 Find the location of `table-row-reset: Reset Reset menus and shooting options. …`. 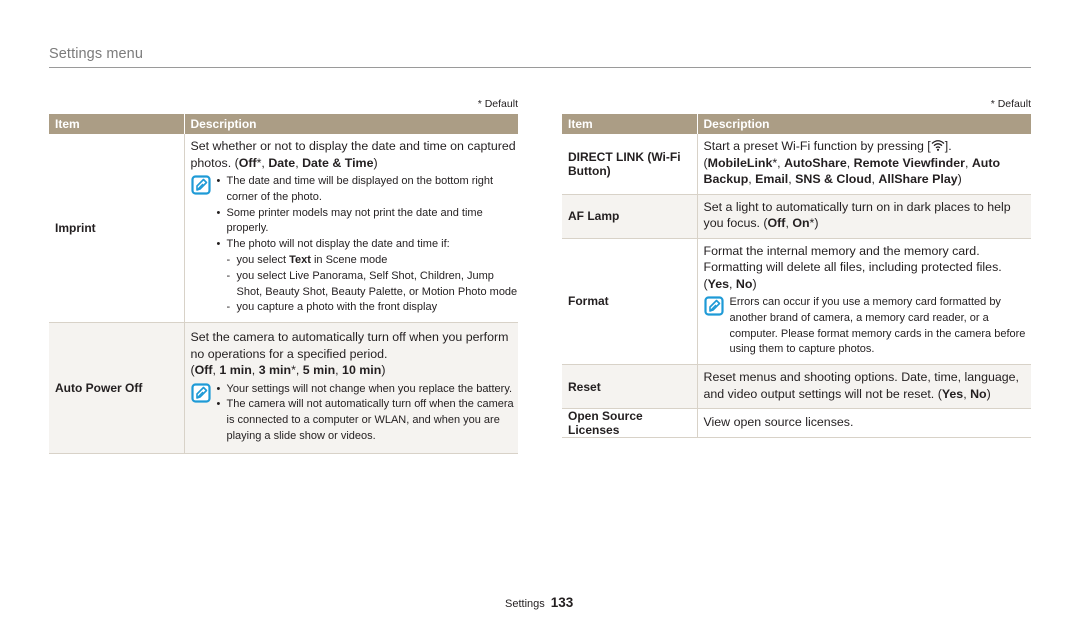

table-row-reset: Reset Reset menus and shooting options. … is located at coordinates (796, 386).